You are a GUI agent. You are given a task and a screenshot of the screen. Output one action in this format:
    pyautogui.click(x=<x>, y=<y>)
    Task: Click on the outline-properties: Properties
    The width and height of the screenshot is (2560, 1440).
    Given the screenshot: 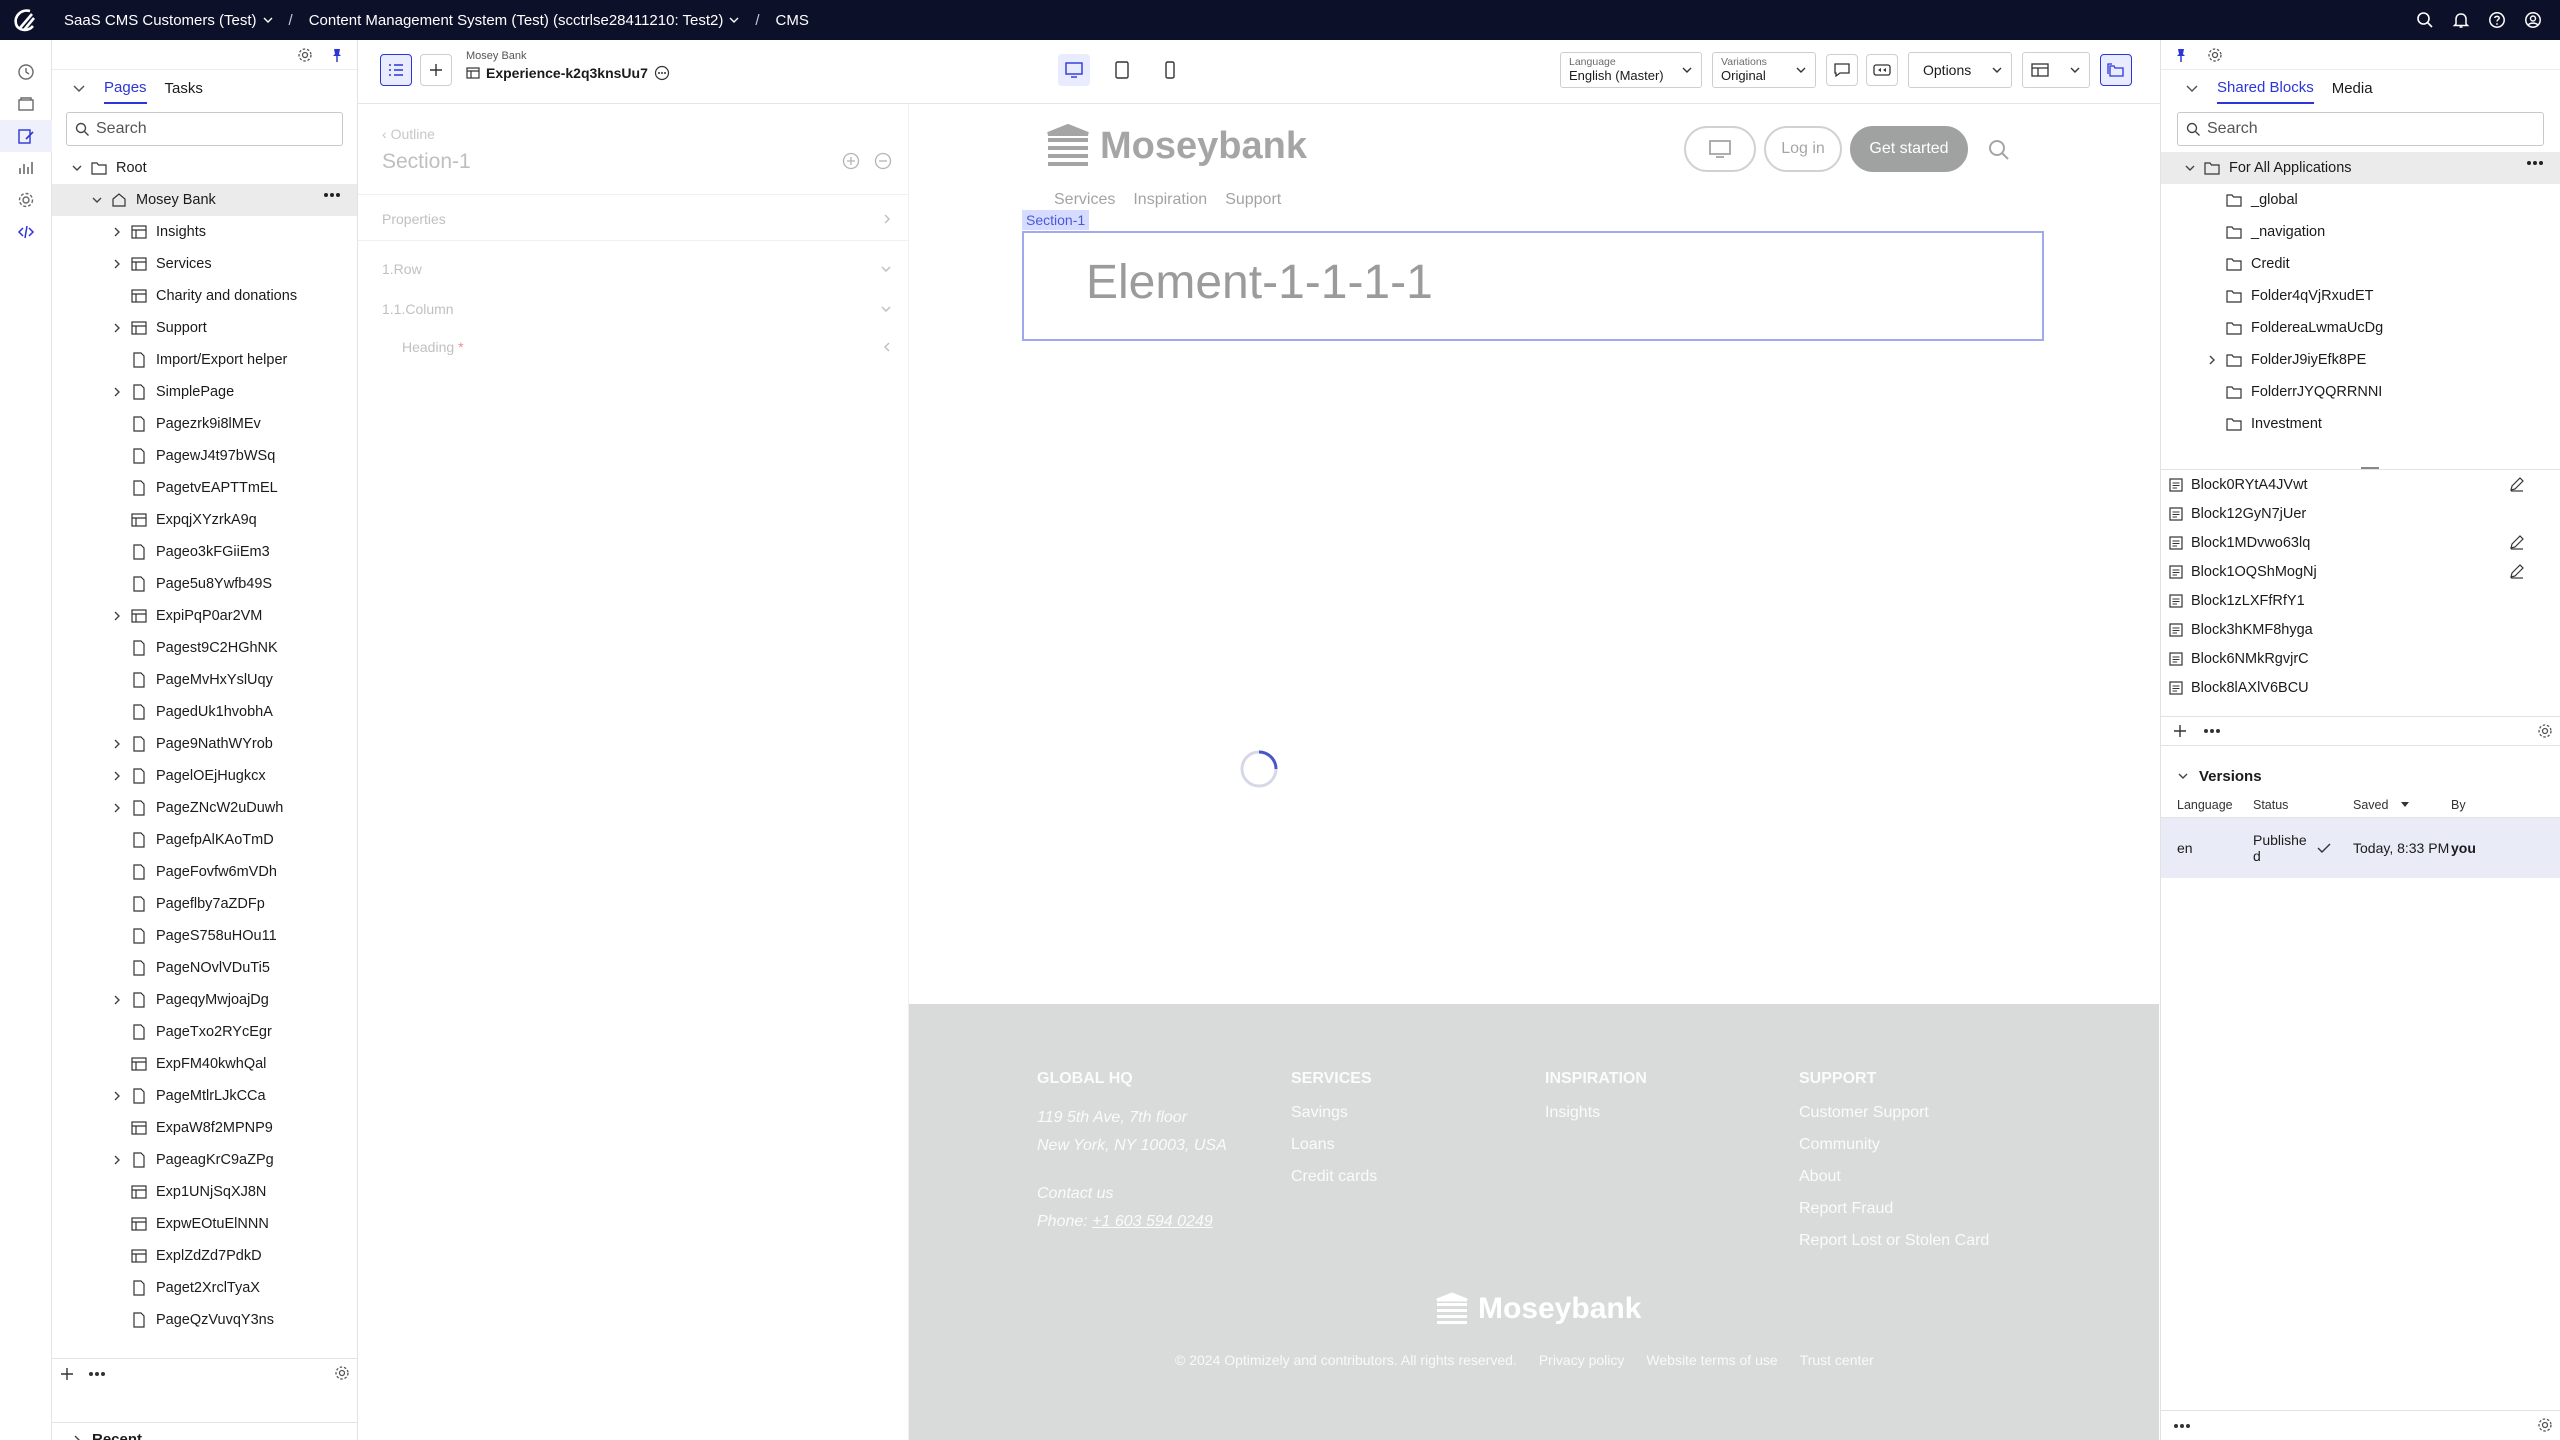 What is the action you would take?
    pyautogui.click(x=637, y=219)
    